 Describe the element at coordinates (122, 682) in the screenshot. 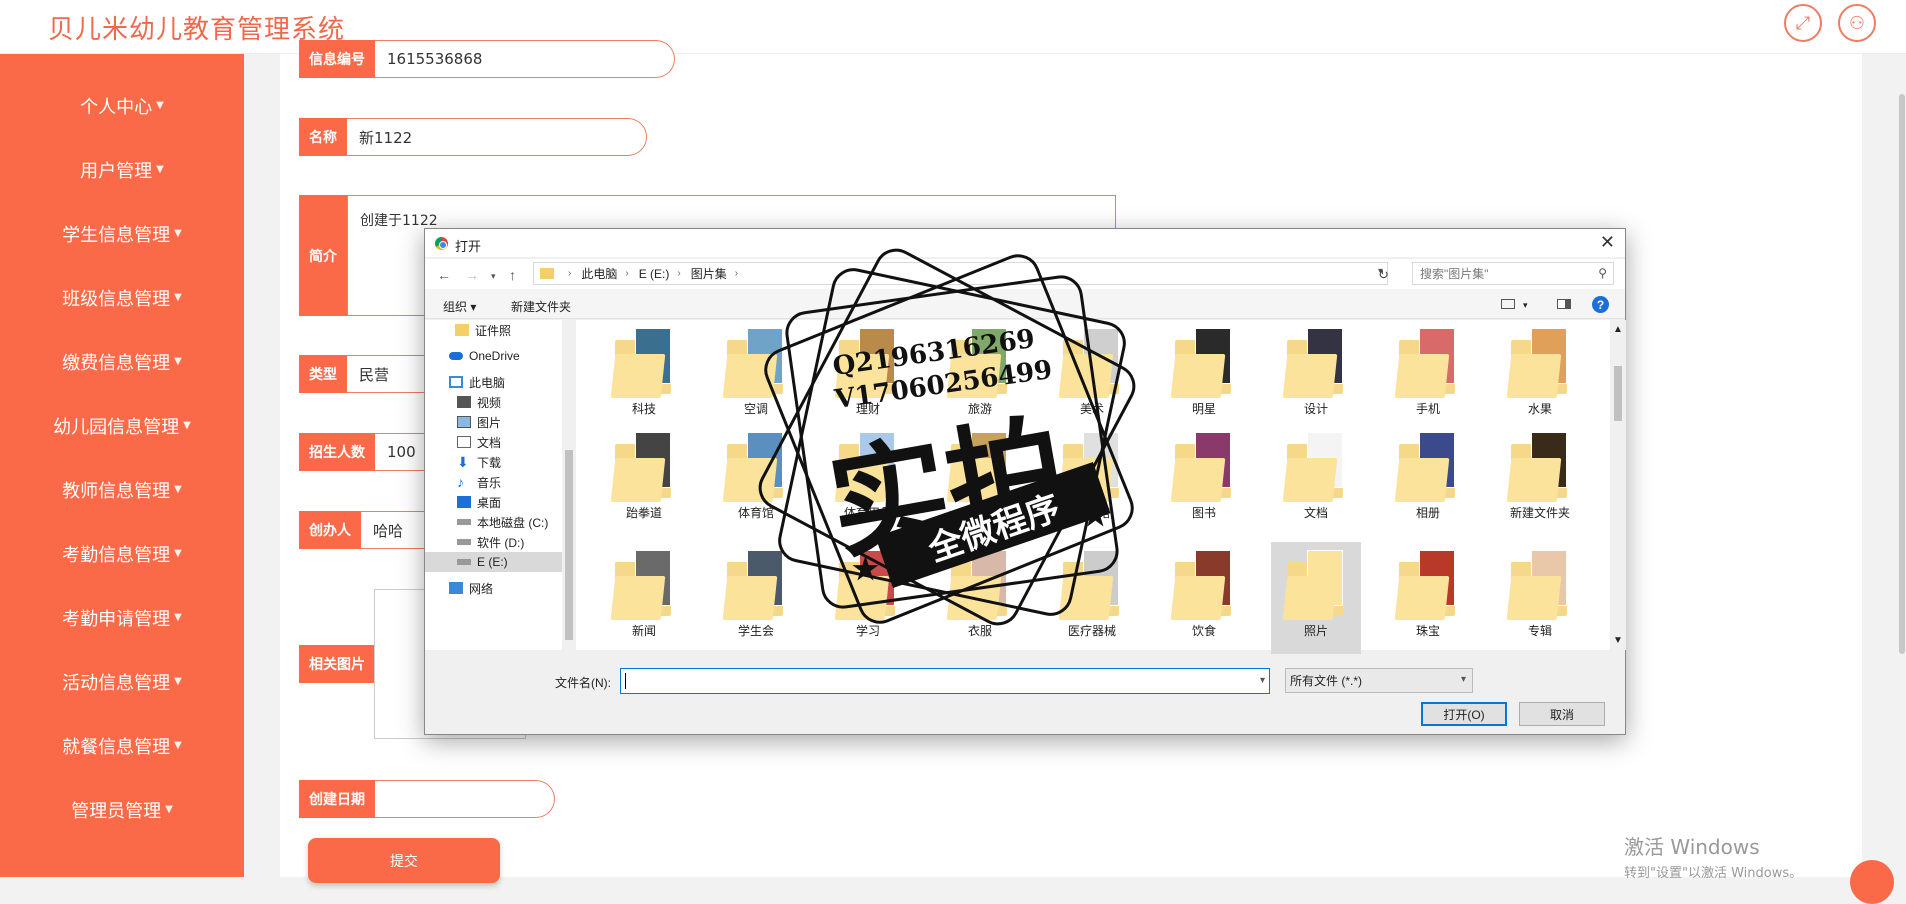

I see `sidebar-item-activities: 活动信息管理 ▼` at that location.